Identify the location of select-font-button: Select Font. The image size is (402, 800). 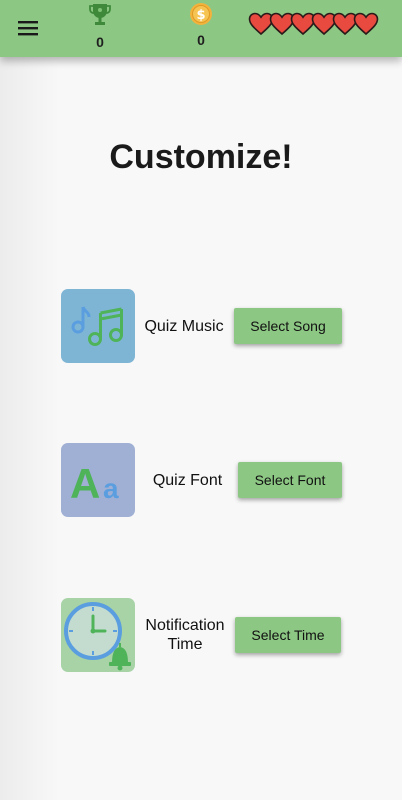
(290, 480).